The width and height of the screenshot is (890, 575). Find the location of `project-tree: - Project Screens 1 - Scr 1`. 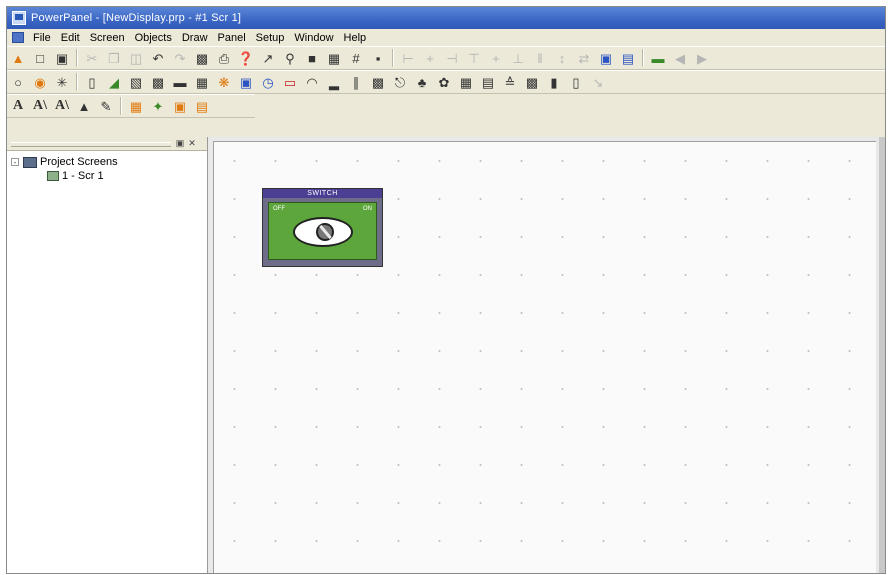

project-tree: - Project Screens 1 - Scr 1 is located at coordinates (107, 167).